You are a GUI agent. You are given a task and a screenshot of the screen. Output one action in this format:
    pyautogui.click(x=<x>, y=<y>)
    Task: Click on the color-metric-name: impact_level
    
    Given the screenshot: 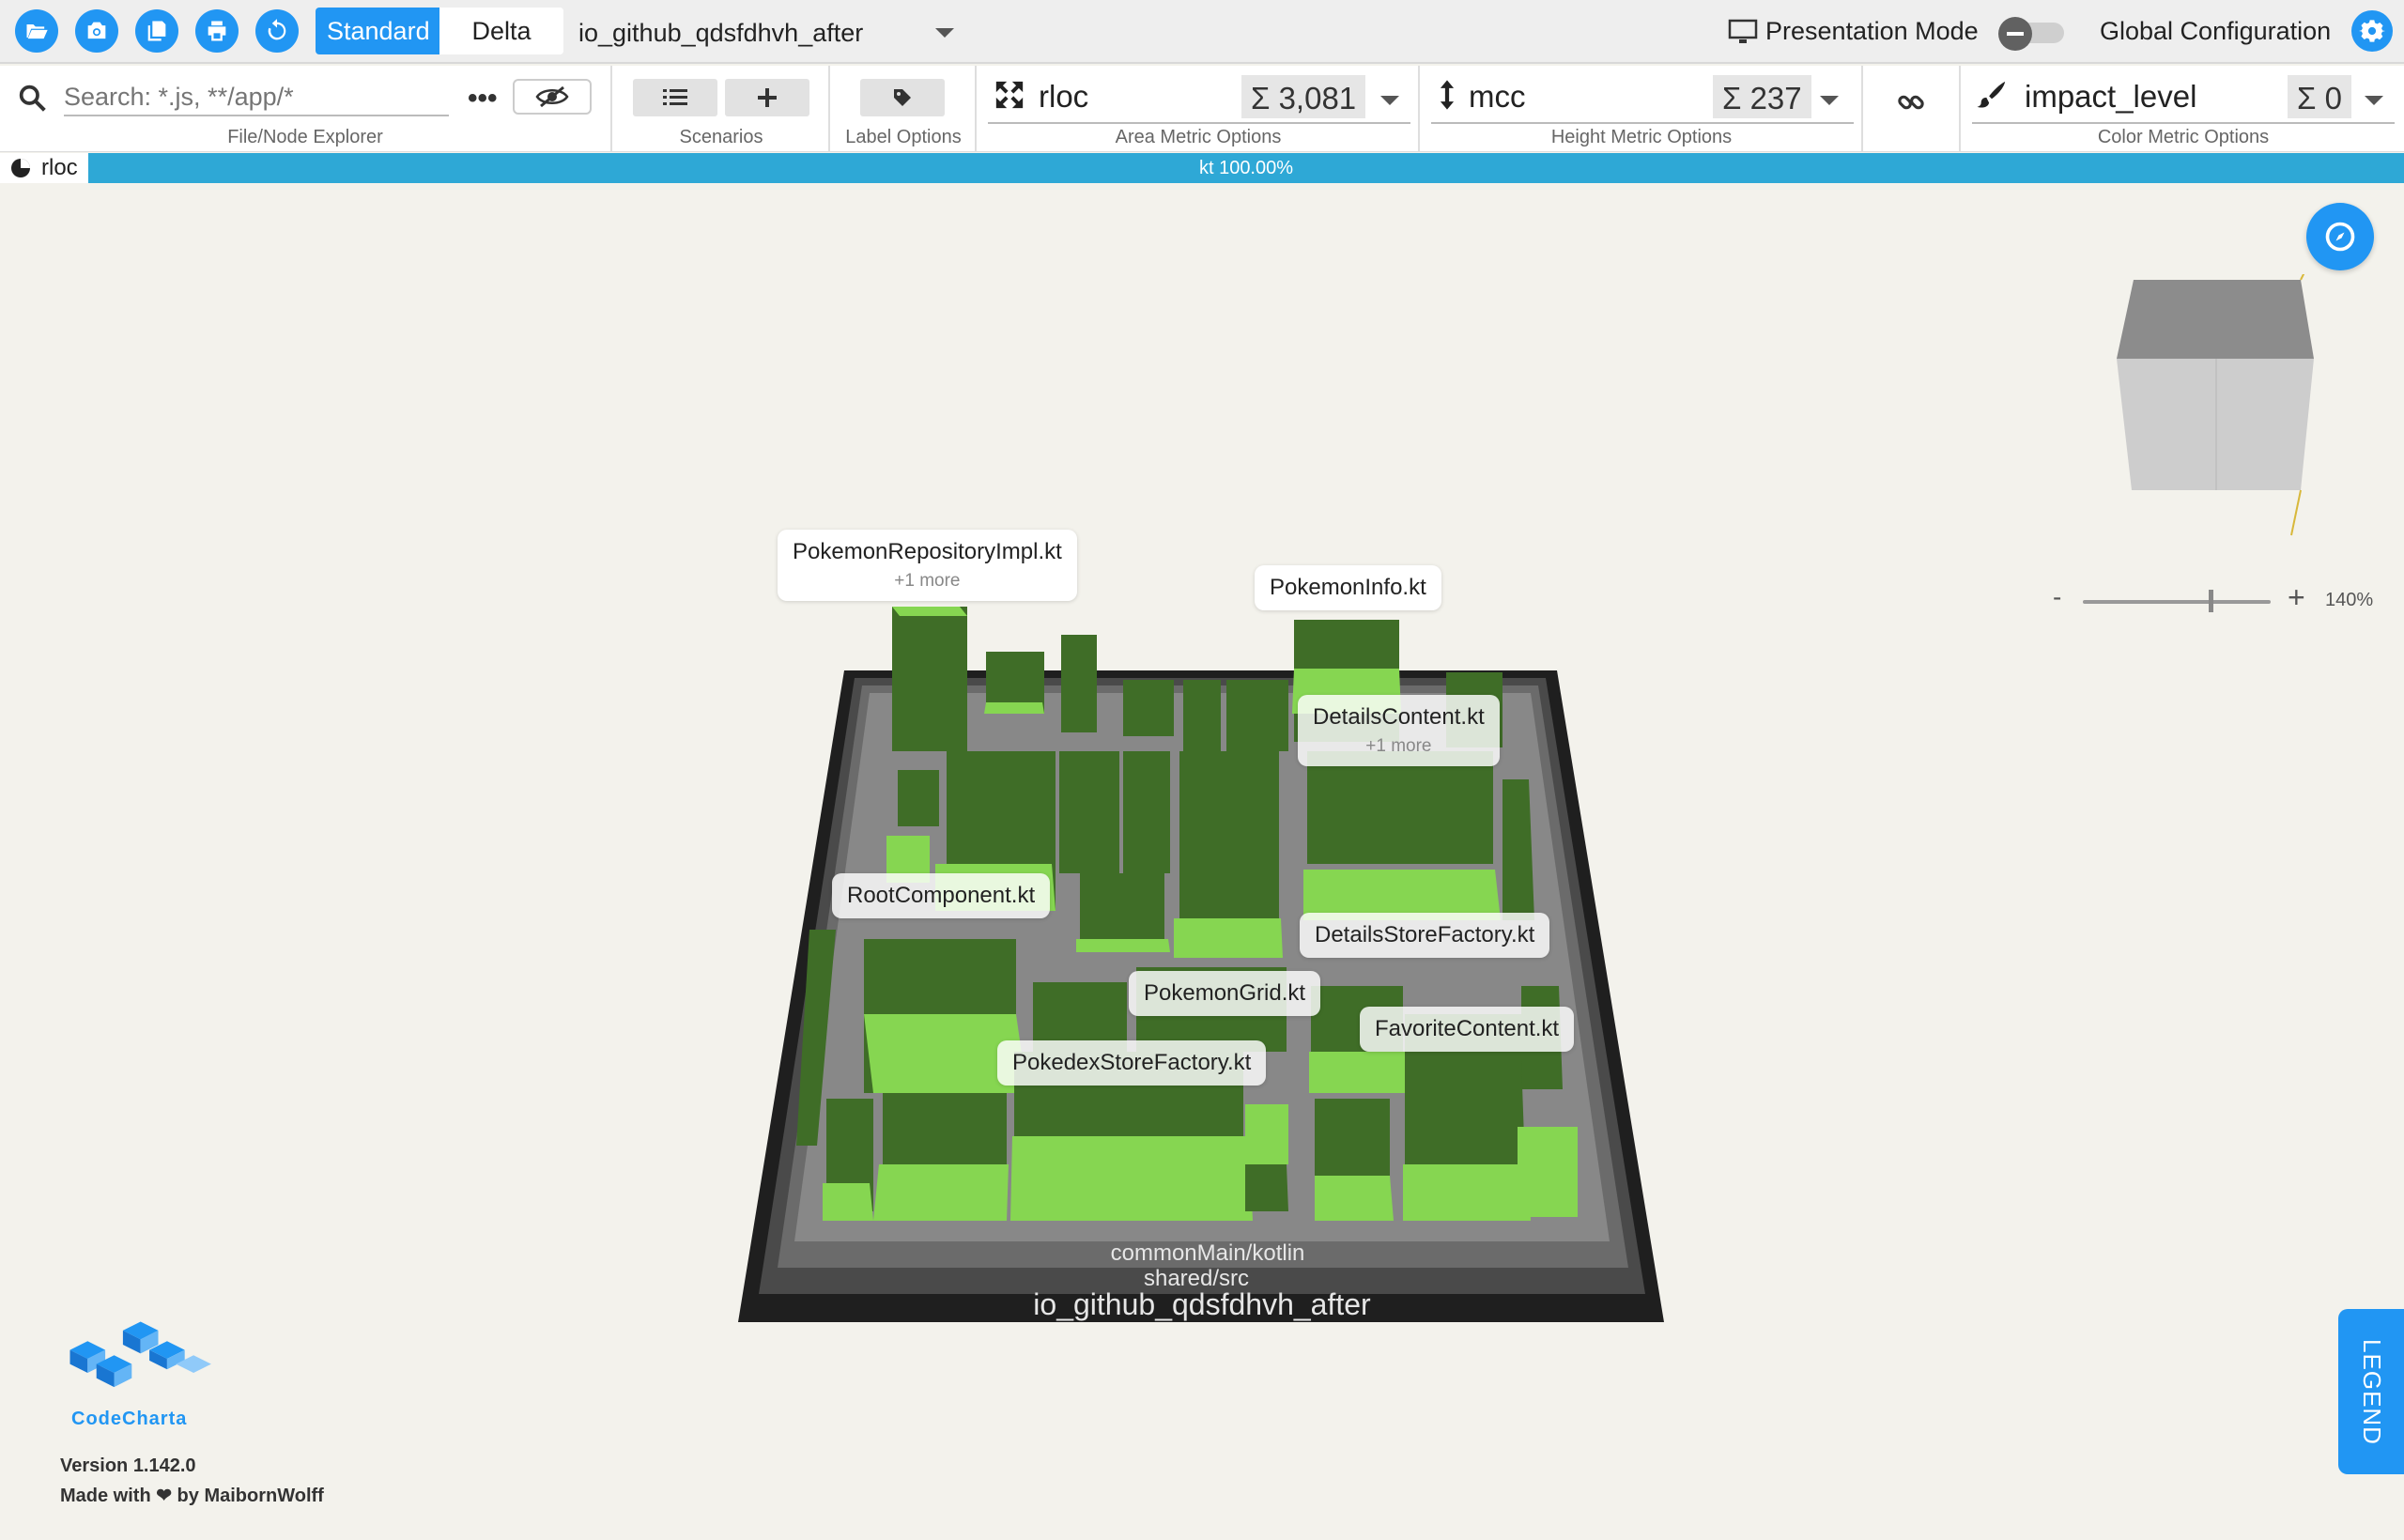 What is the action you would take?
    pyautogui.click(x=2110, y=97)
    